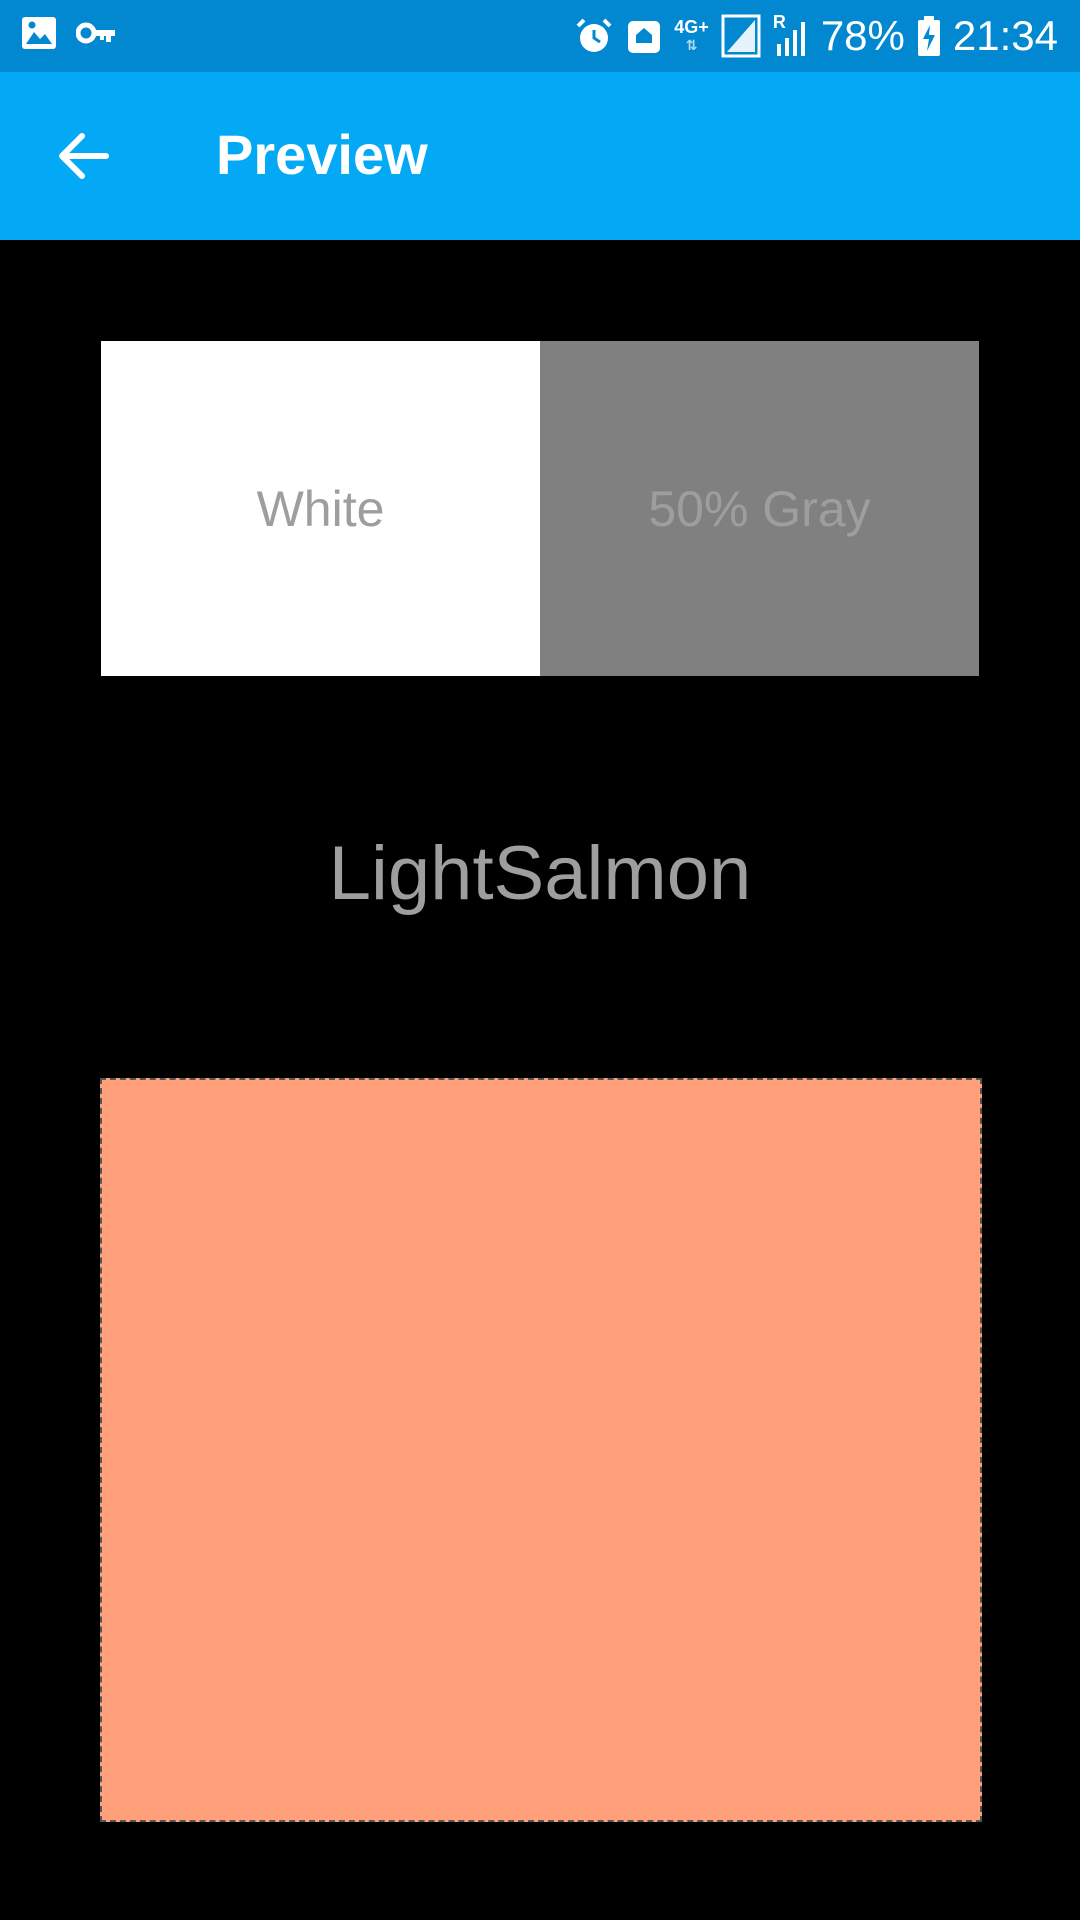  I want to click on back-button, so click(84, 156).